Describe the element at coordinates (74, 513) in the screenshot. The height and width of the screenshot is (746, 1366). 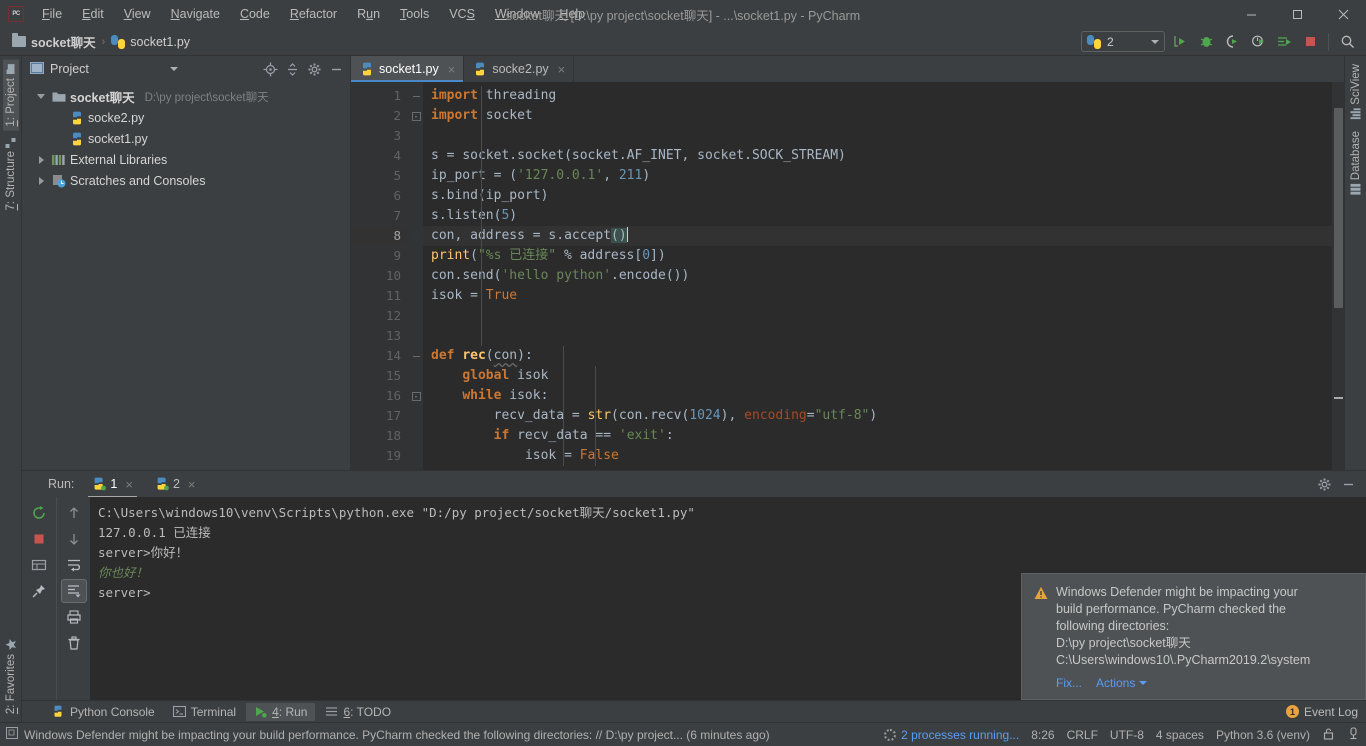
I see `scroll-up-icon` at that location.